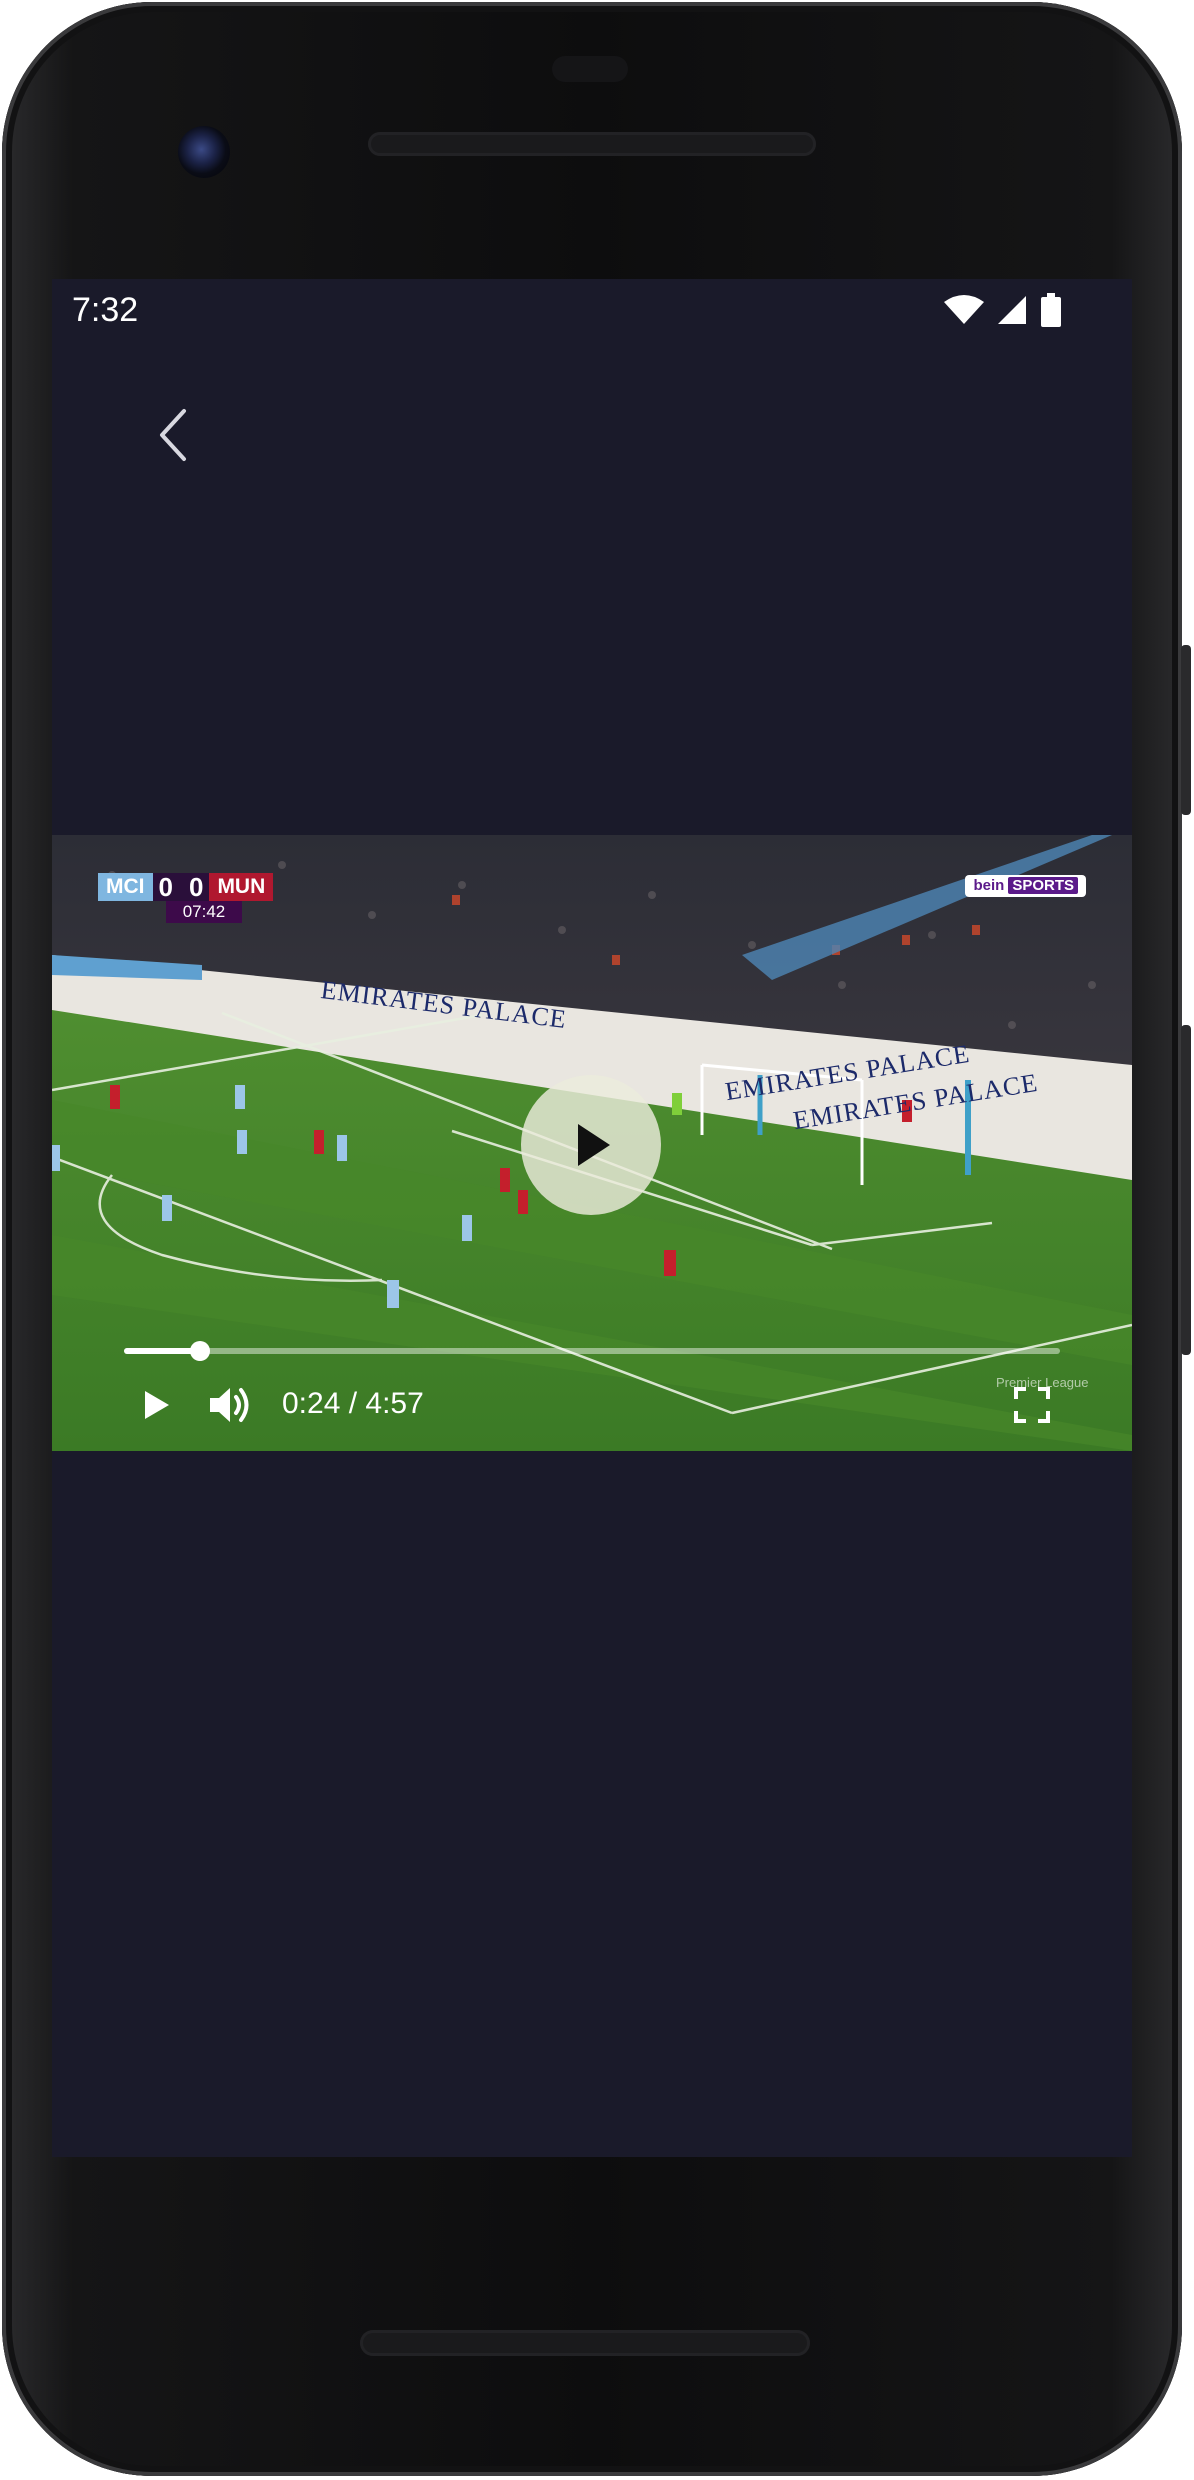 The width and height of the screenshot is (1194, 2480). I want to click on time-readout: 0:24 / 4:57, so click(353, 1403).